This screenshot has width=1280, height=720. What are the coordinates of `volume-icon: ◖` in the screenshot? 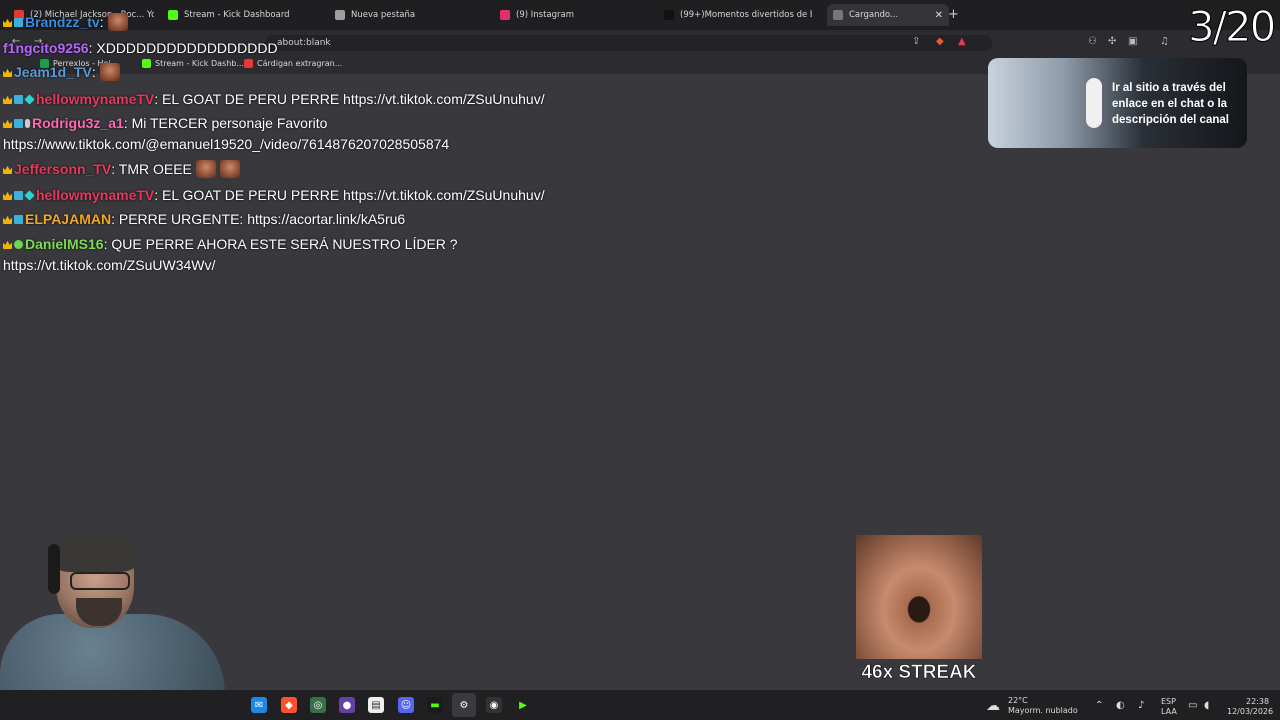 It's located at (1206, 705).